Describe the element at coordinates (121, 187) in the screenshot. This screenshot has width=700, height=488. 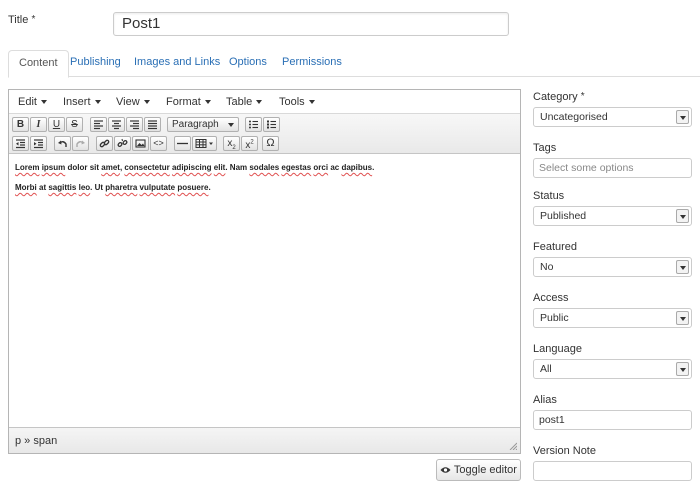
I see `spelling-word: pharetra` at that location.